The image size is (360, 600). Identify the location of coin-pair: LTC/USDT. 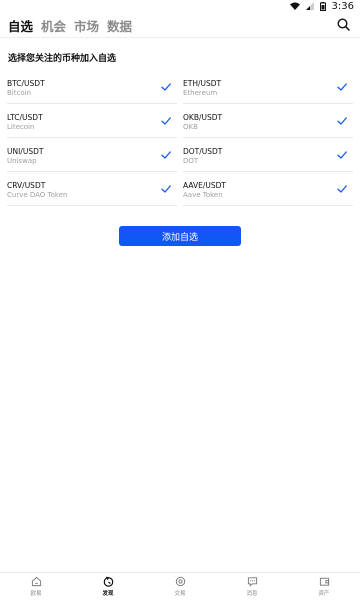
(25, 117).